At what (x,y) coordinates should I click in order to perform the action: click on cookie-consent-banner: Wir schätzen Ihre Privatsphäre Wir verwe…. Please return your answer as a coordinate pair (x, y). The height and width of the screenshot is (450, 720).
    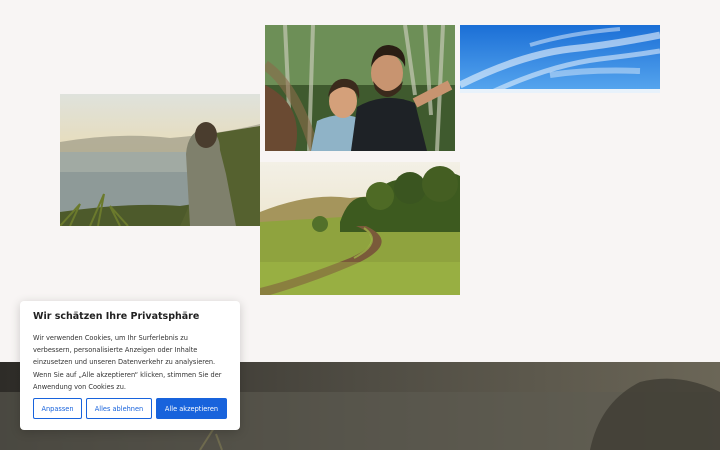
    Looking at the image, I should click on (130, 365).